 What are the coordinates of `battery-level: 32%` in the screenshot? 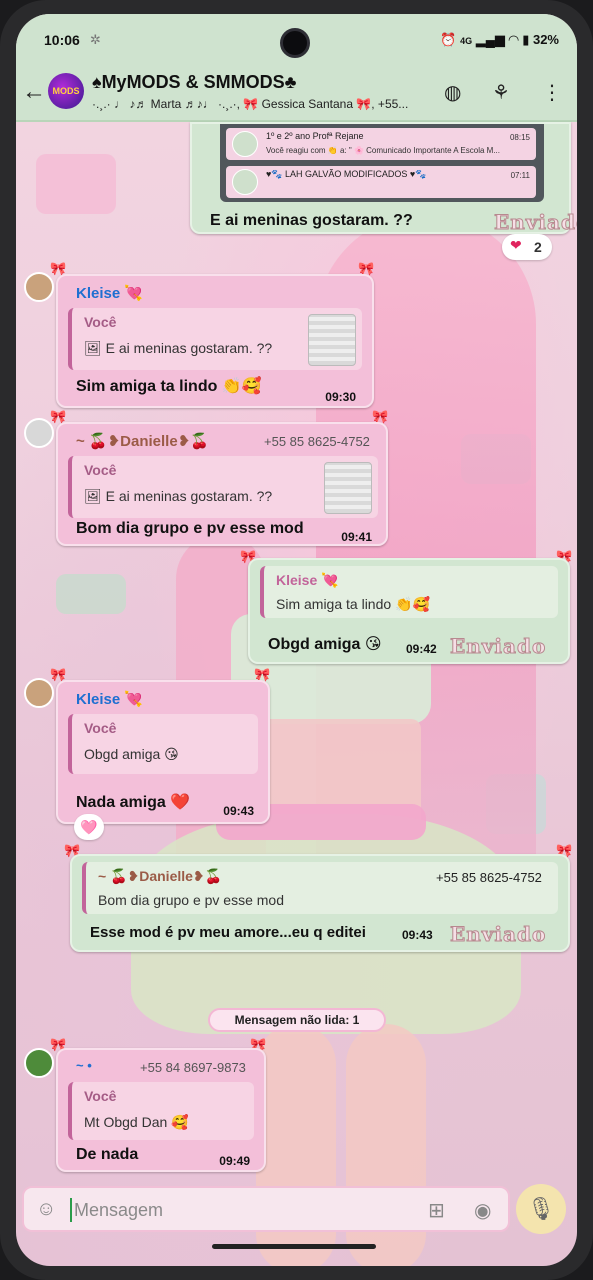 It's located at (545, 39).